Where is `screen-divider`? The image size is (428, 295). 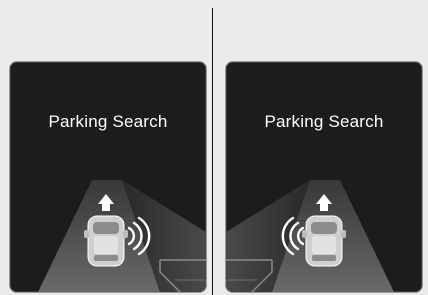 screen-divider is located at coordinates (212, 151).